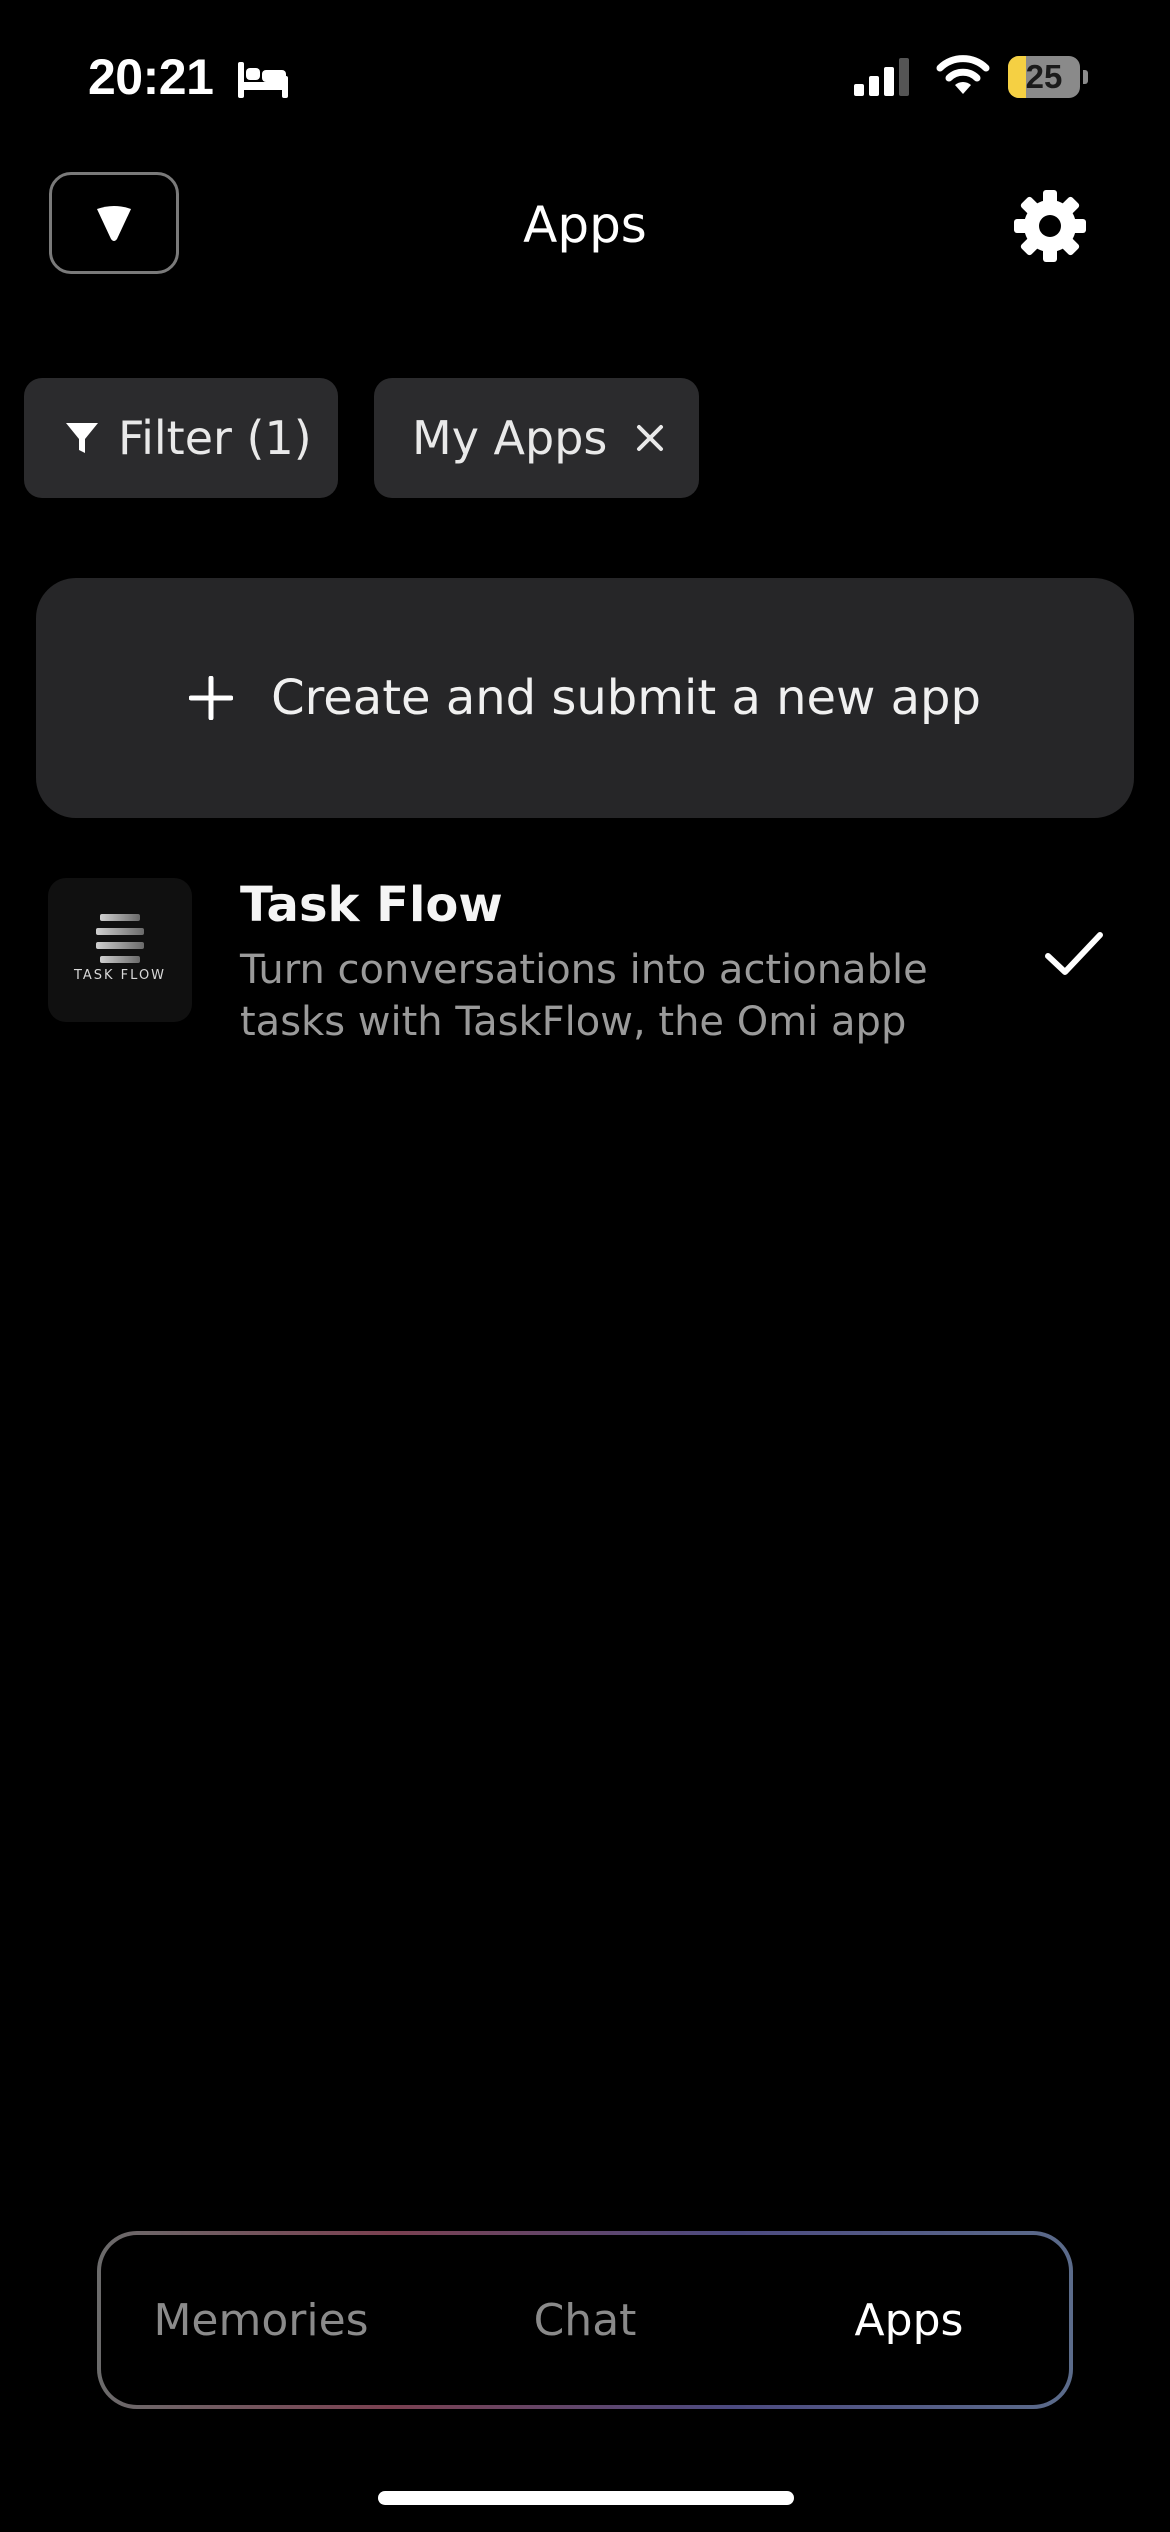  I want to click on filter-chip: Filter (1), so click(181, 438).